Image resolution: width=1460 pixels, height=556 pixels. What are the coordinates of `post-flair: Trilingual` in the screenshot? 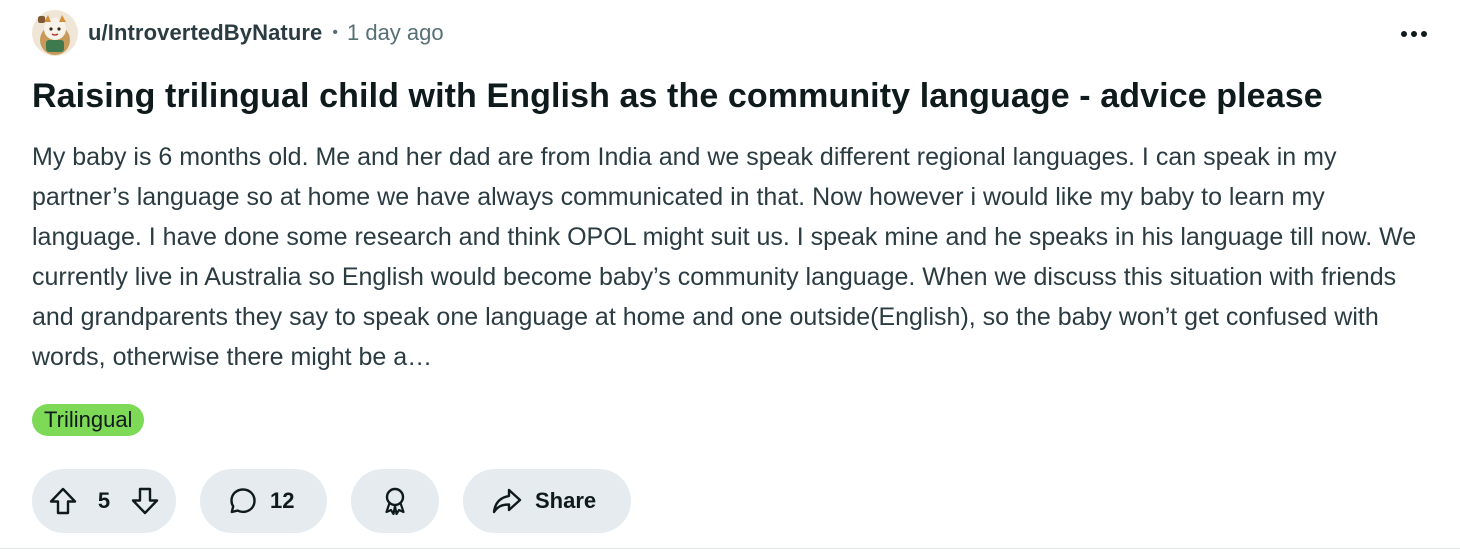 It's located at (88, 420).